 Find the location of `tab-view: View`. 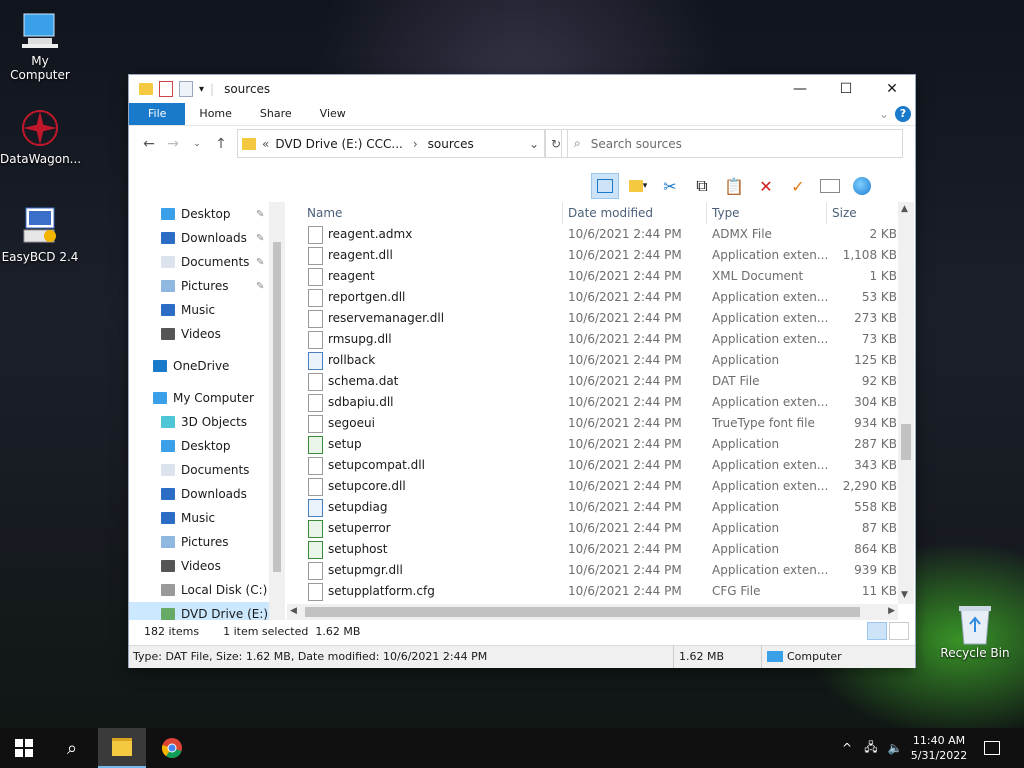

tab-view: View is located at coordinates (333, 114).